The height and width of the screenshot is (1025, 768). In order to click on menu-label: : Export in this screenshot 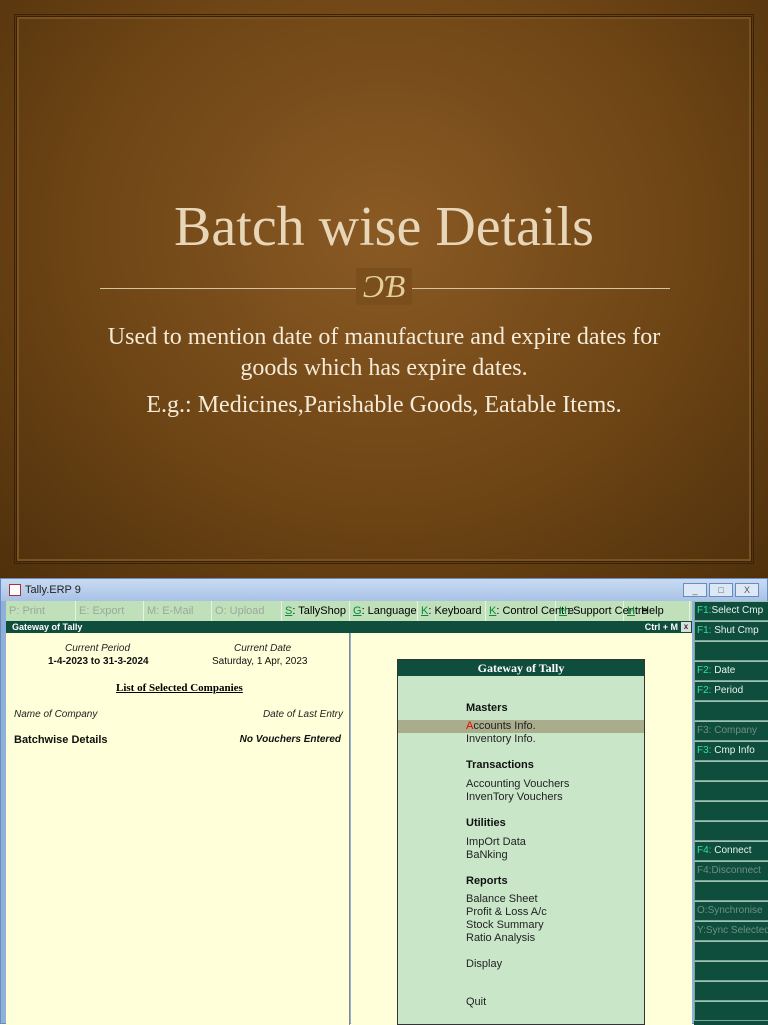, I will do `click(105, 611)`.